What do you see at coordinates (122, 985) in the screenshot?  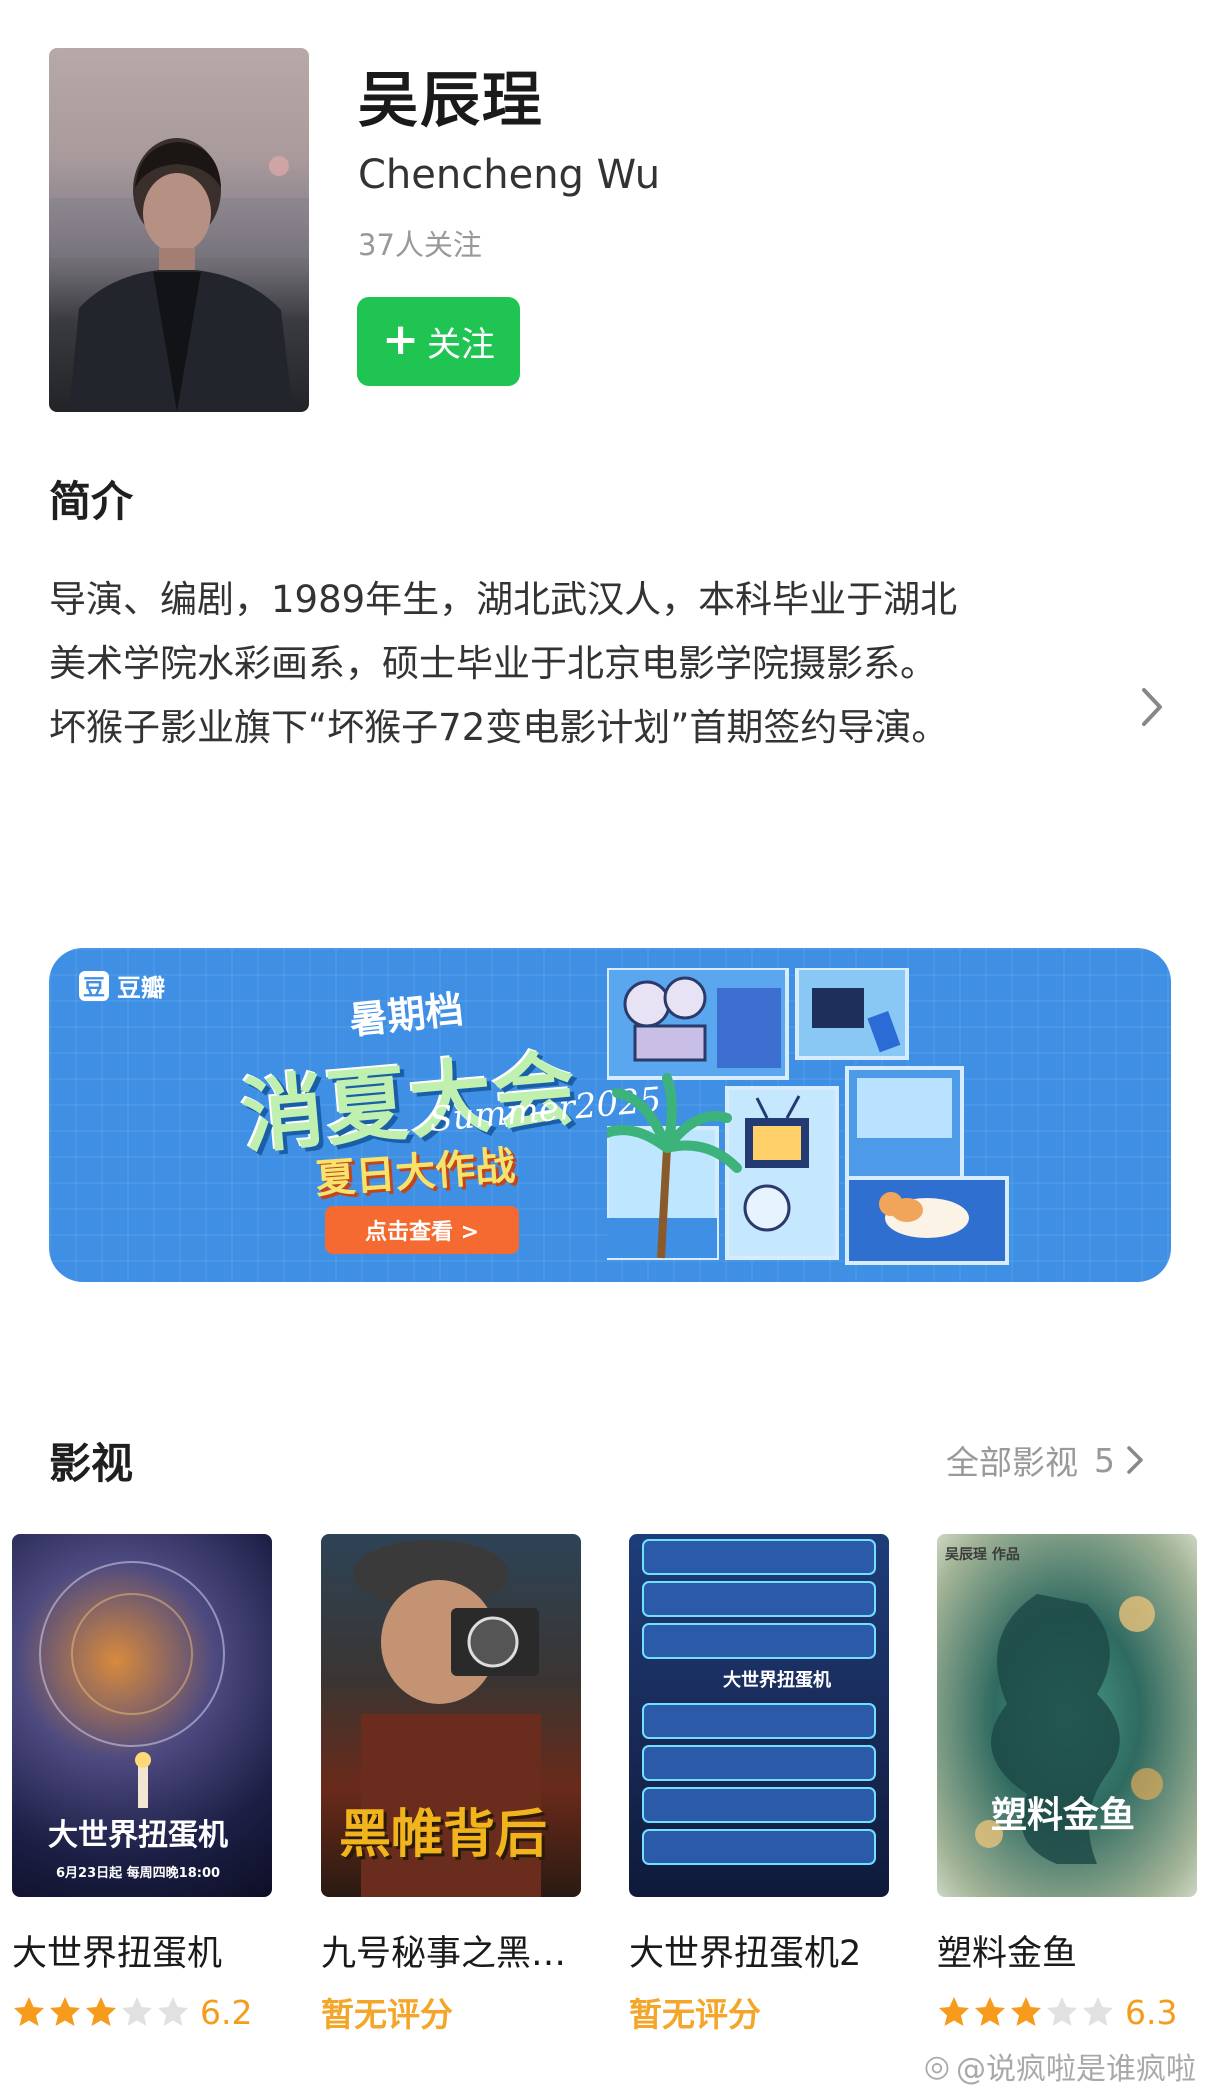 I see `douban-logo: 豆 豆瓣` at bounding box center [122, 985].